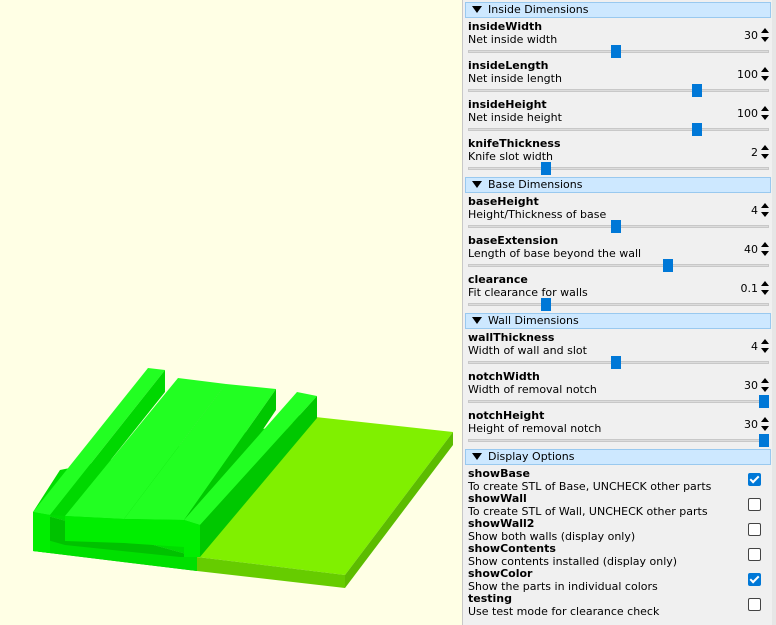 The image size is (776, 625). I want to click on param-name: notchHeight, so click(506, 415).